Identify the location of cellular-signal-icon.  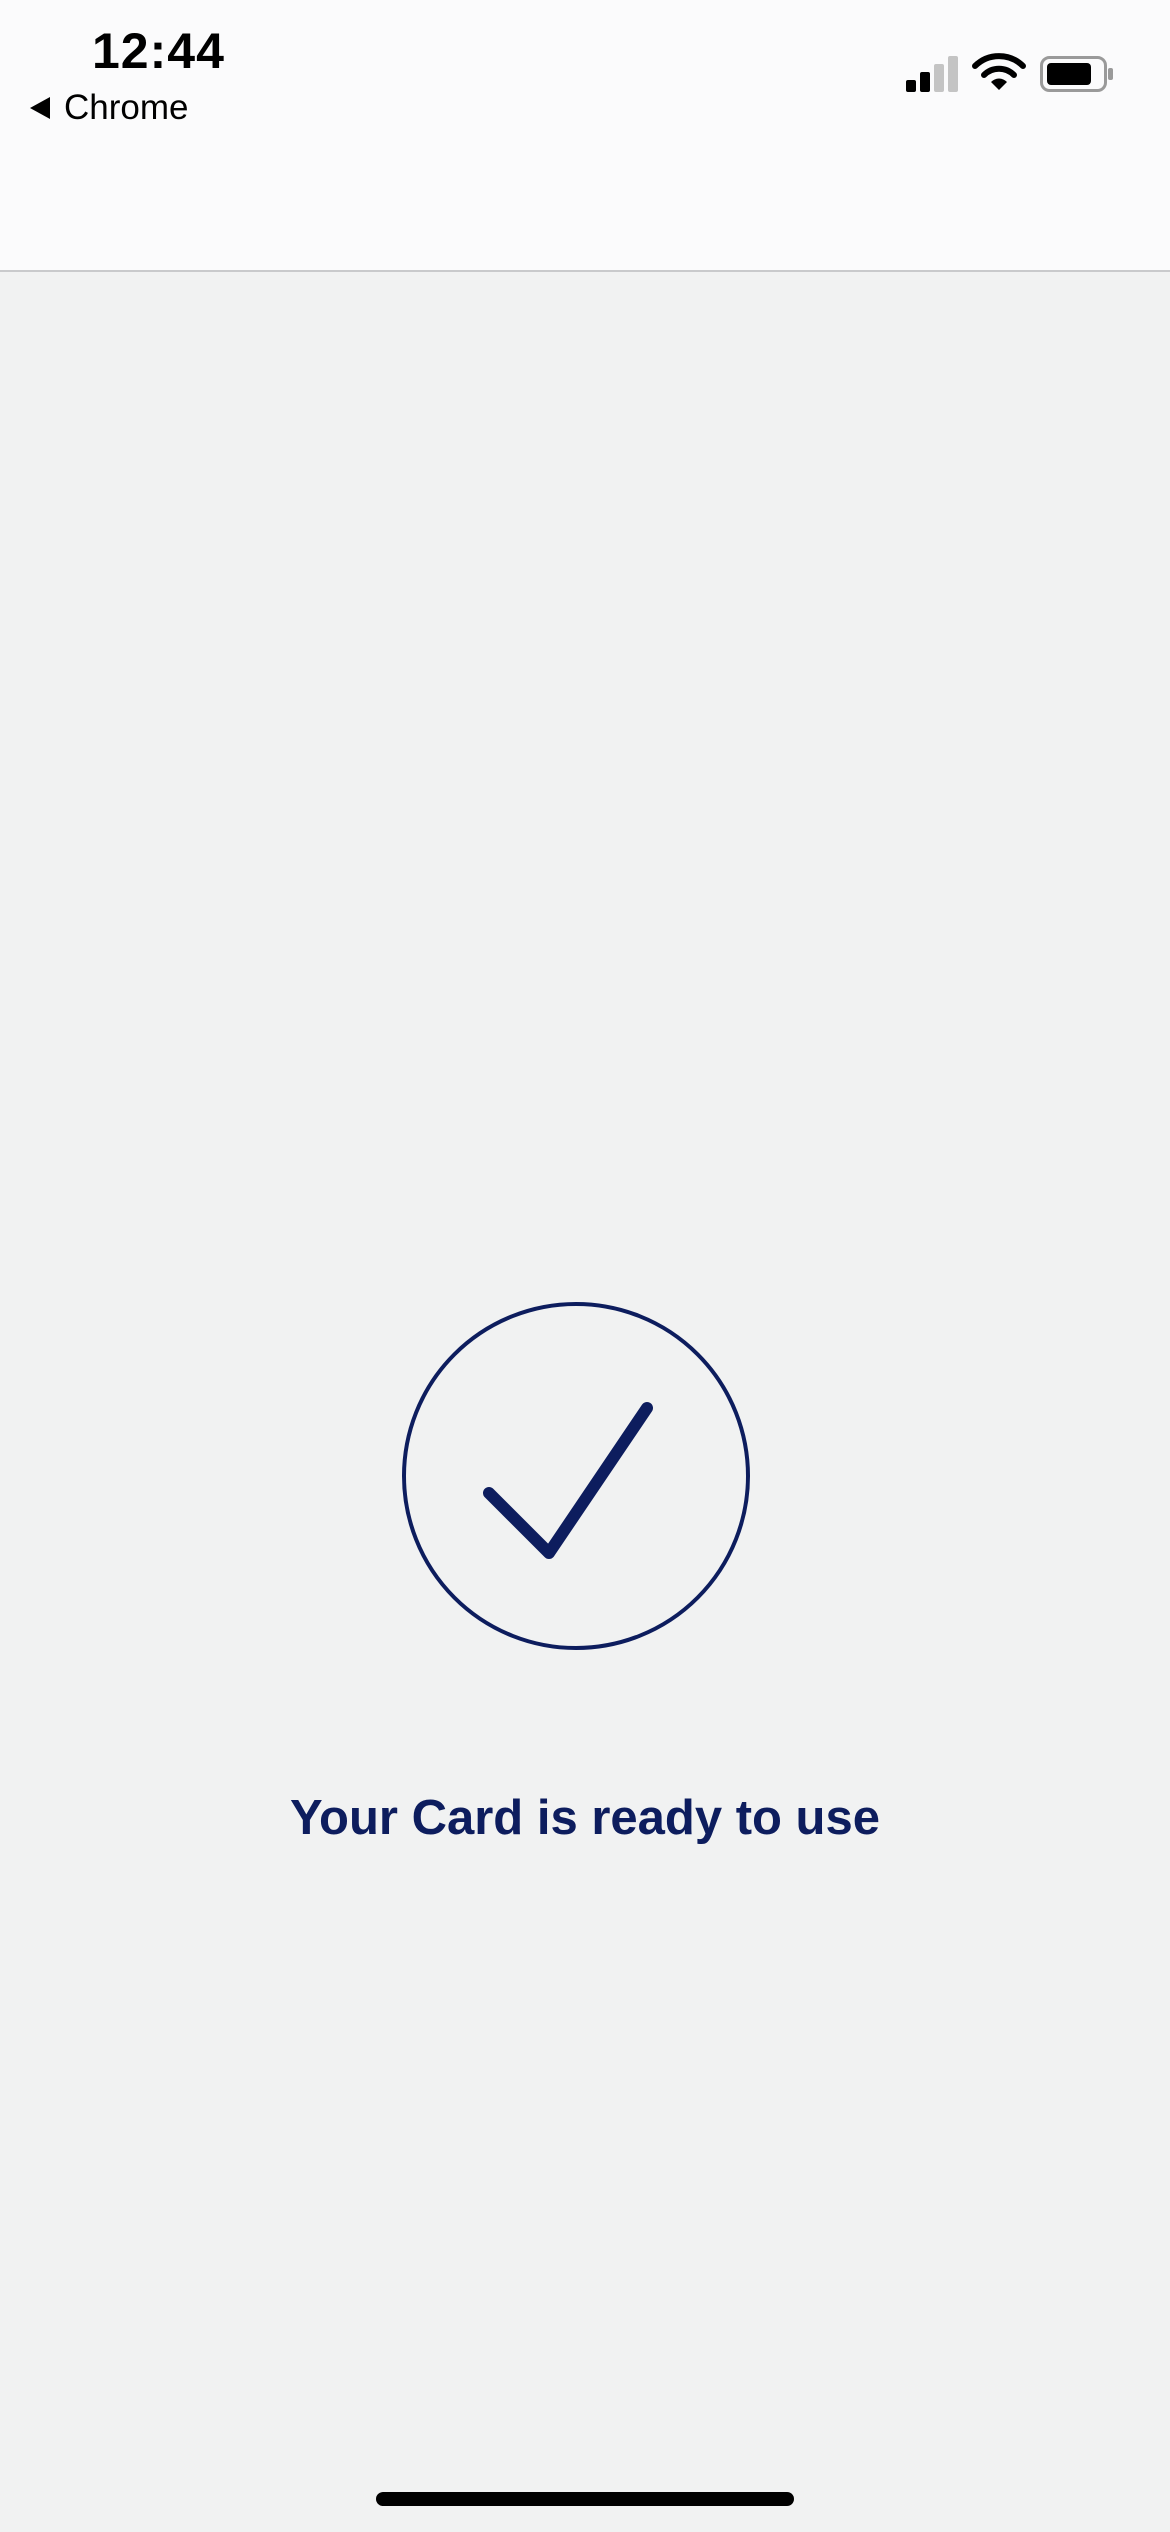
(932, 74).